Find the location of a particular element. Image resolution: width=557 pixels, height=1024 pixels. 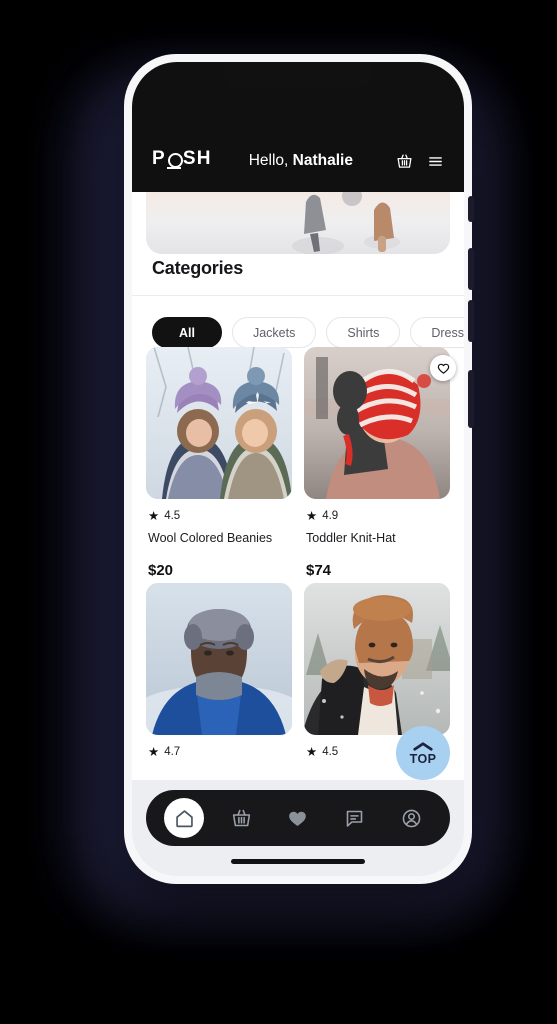

chip-all: All is located at coordinates (187, 332).